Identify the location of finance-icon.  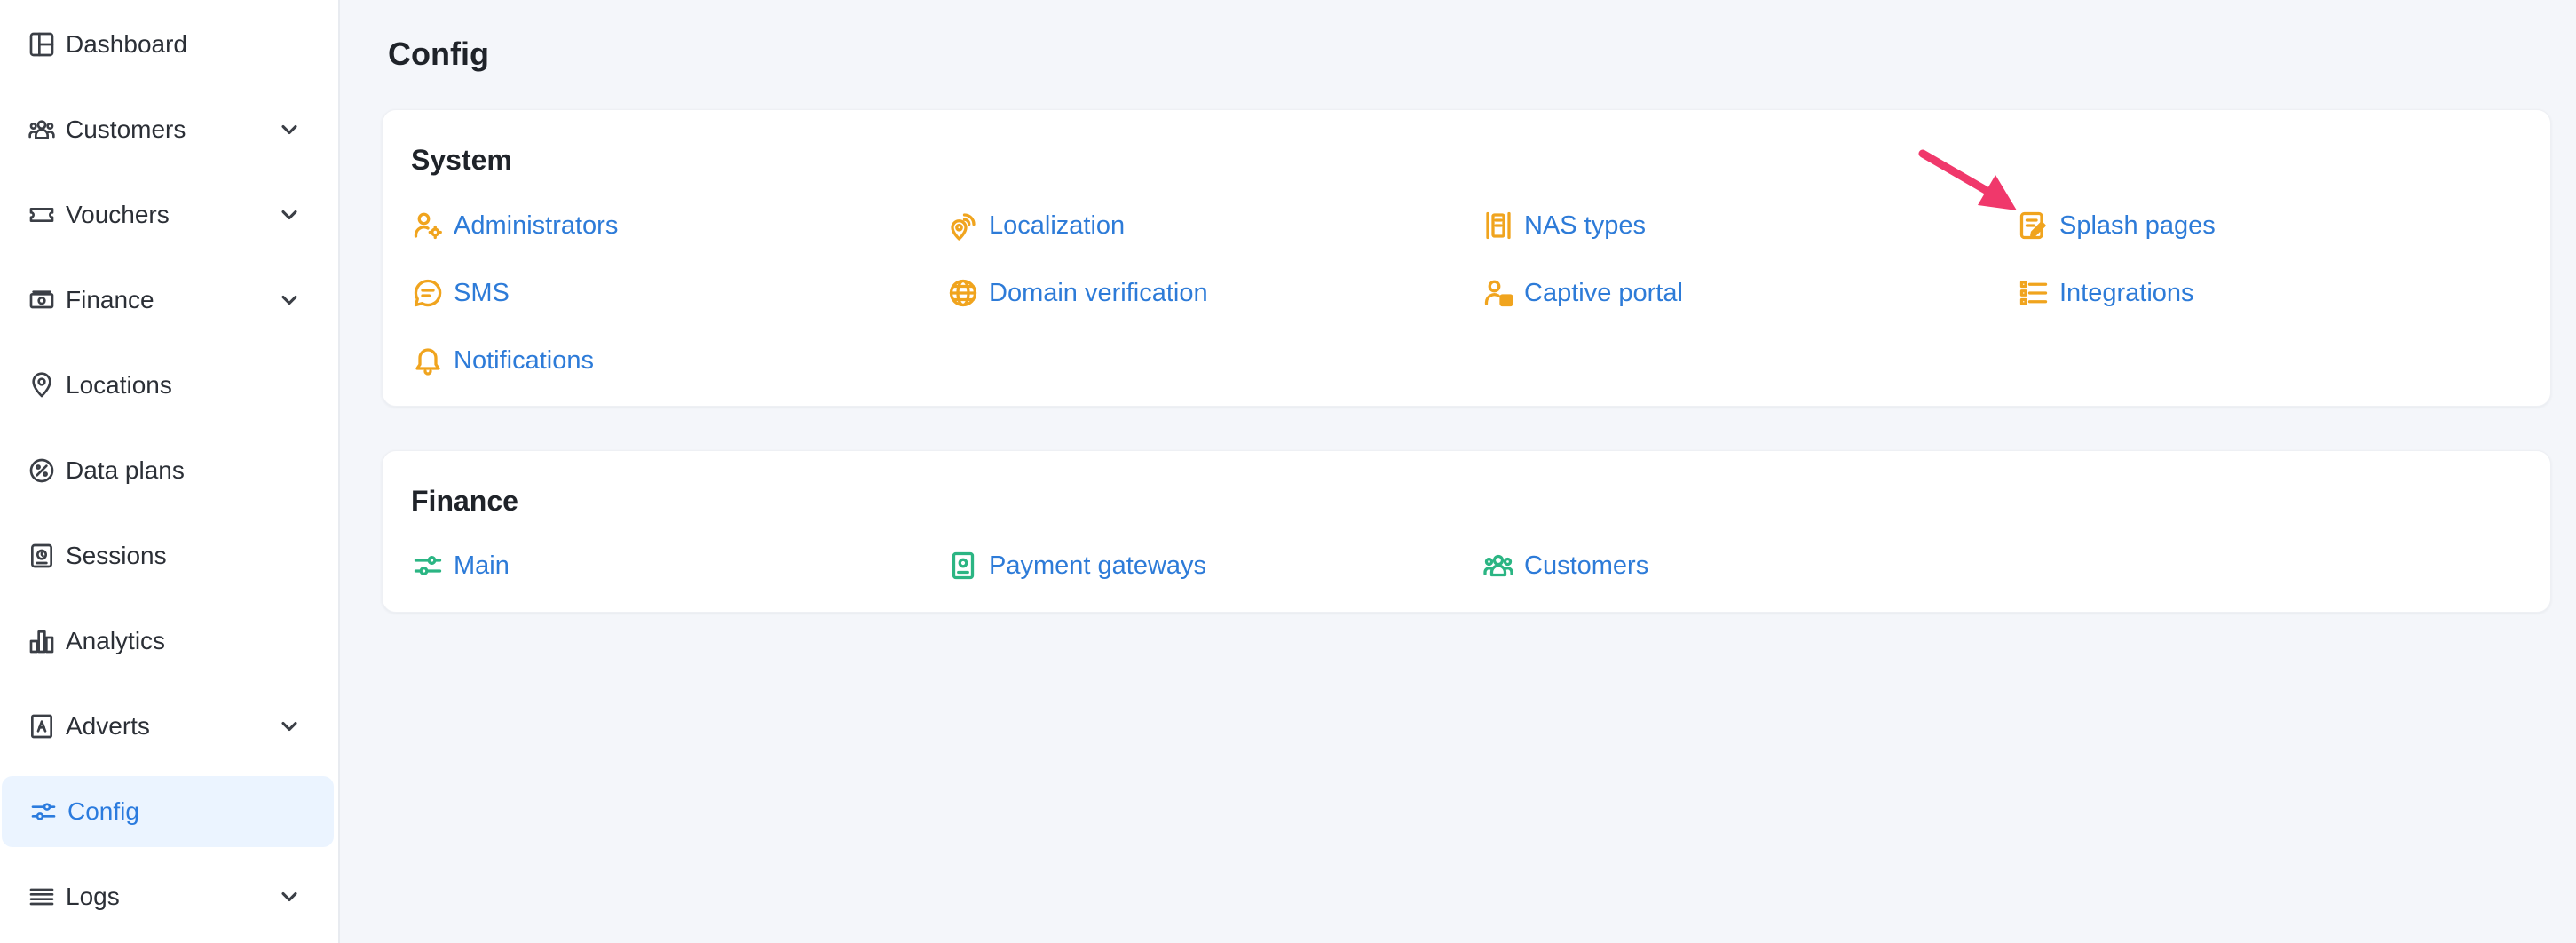
(42, 300).